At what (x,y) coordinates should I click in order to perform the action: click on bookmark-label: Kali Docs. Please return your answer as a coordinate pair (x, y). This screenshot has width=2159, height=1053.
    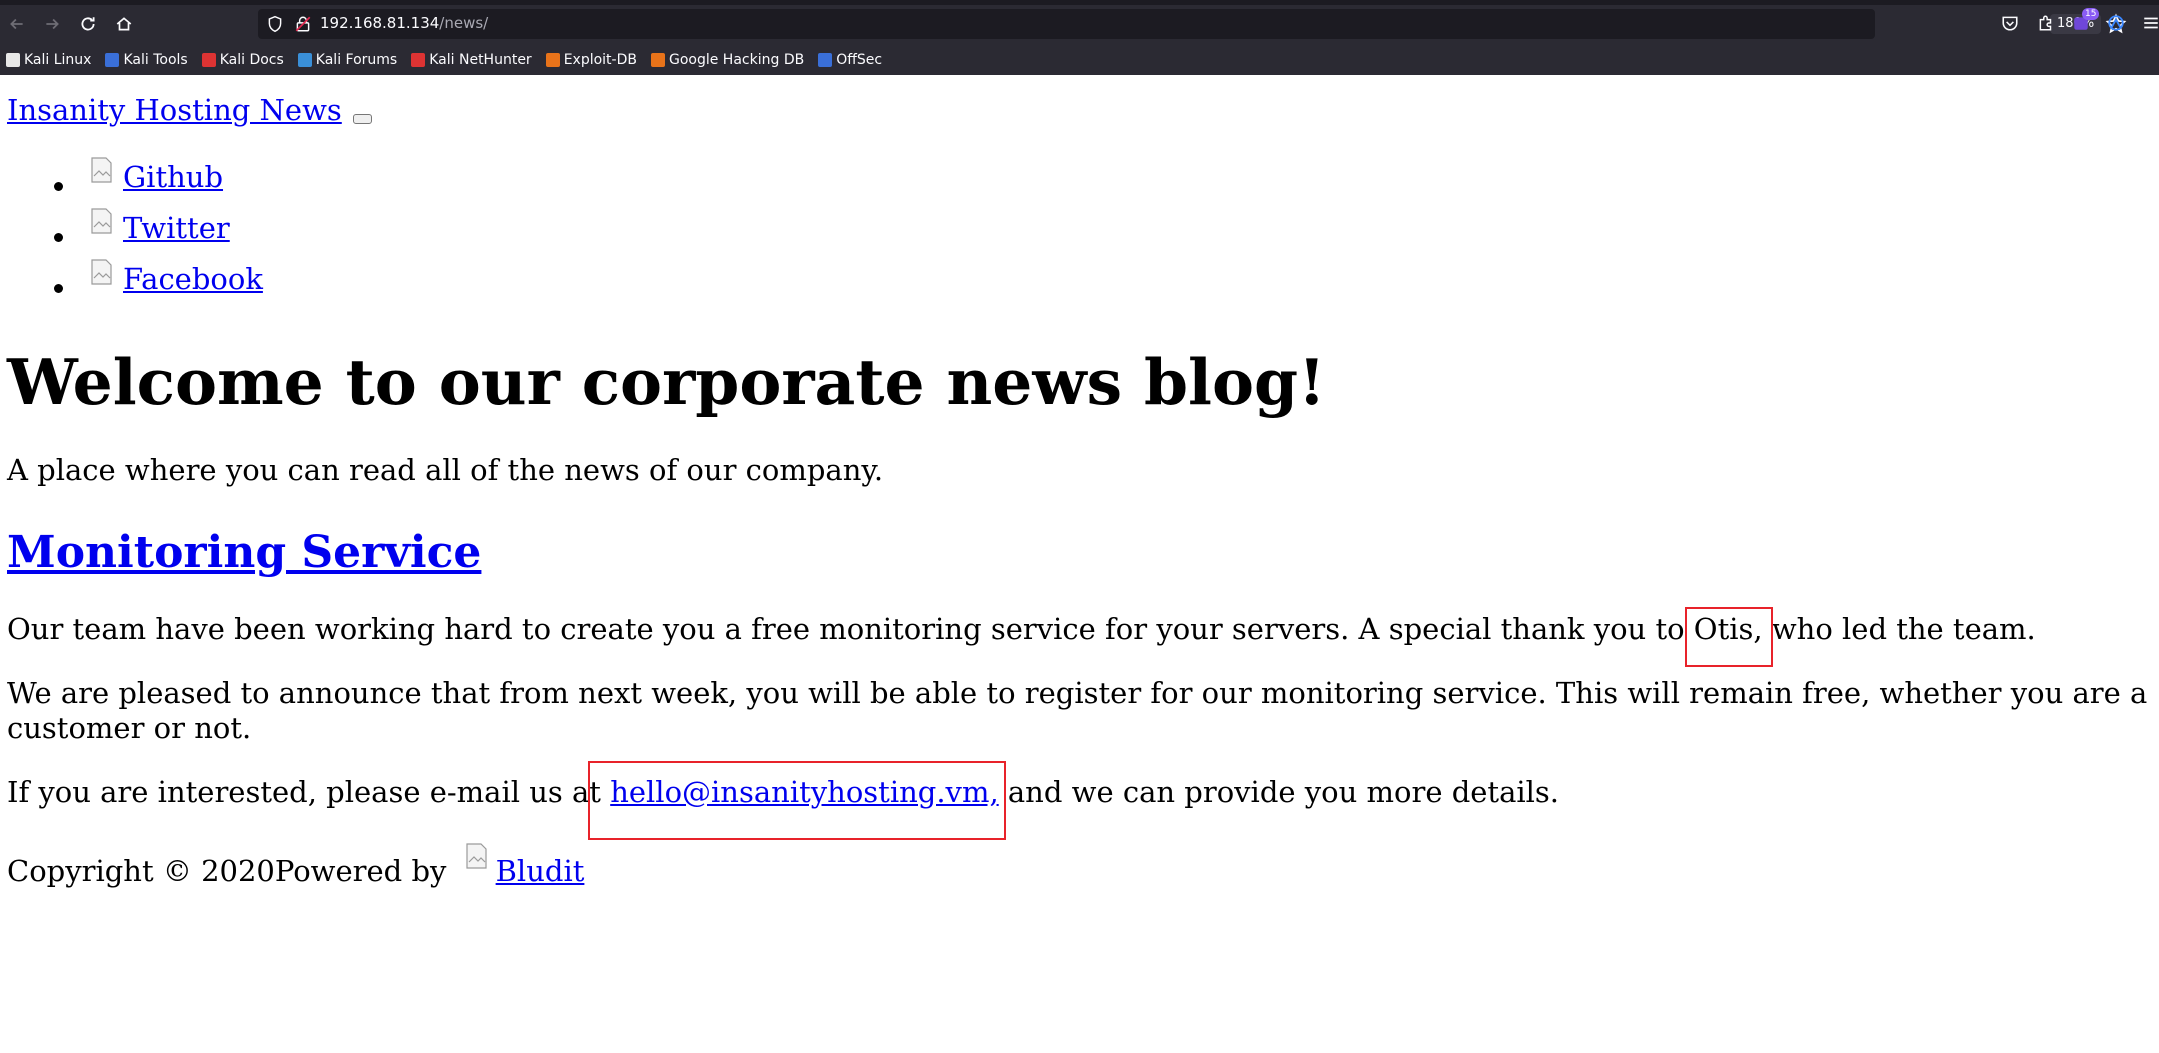
    Looking at the image, I should click on (251, 60).